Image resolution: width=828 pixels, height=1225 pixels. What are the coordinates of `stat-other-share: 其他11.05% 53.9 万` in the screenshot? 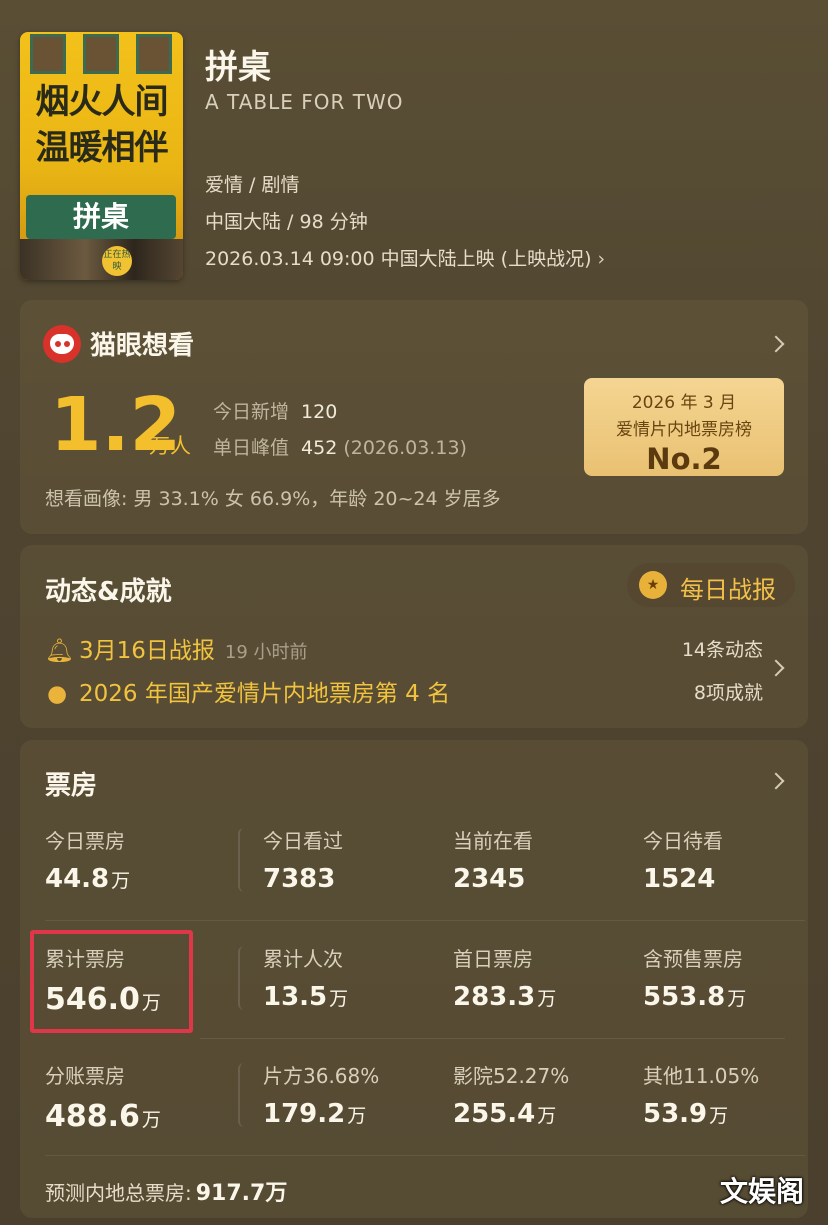 It's located at (701, 1094).